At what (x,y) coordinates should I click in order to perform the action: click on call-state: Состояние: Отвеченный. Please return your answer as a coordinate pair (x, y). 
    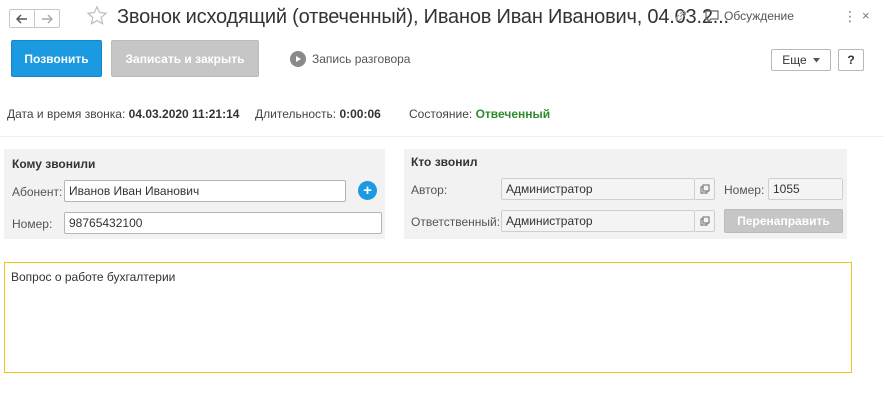
    Looking at the image, I should click on (479, 114).